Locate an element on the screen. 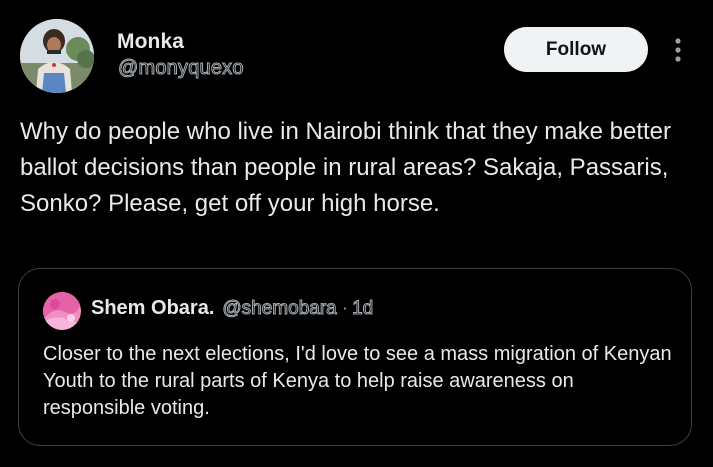 The width and height of the screenshot is (713, 467). pink-abstract-avatar-icon is located at coordinates (62, 311).